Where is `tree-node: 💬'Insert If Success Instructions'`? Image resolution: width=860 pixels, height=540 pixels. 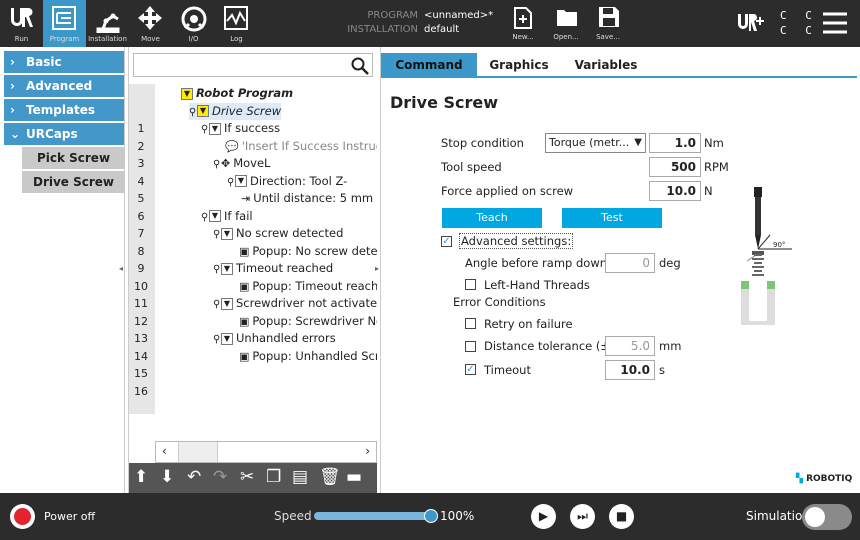 tree-node: 💬'Insert If Success Instructions' is located at coordinates (301, 146).